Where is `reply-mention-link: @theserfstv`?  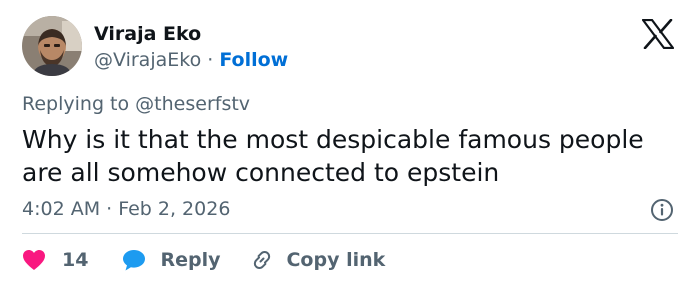 reply-mention-link: @theserfstv is located at coordinates (192, 104).